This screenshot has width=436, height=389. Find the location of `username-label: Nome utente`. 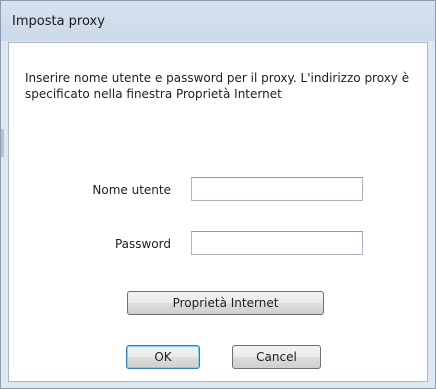

username-label: Nome utente is located at coordinates (131, 190).